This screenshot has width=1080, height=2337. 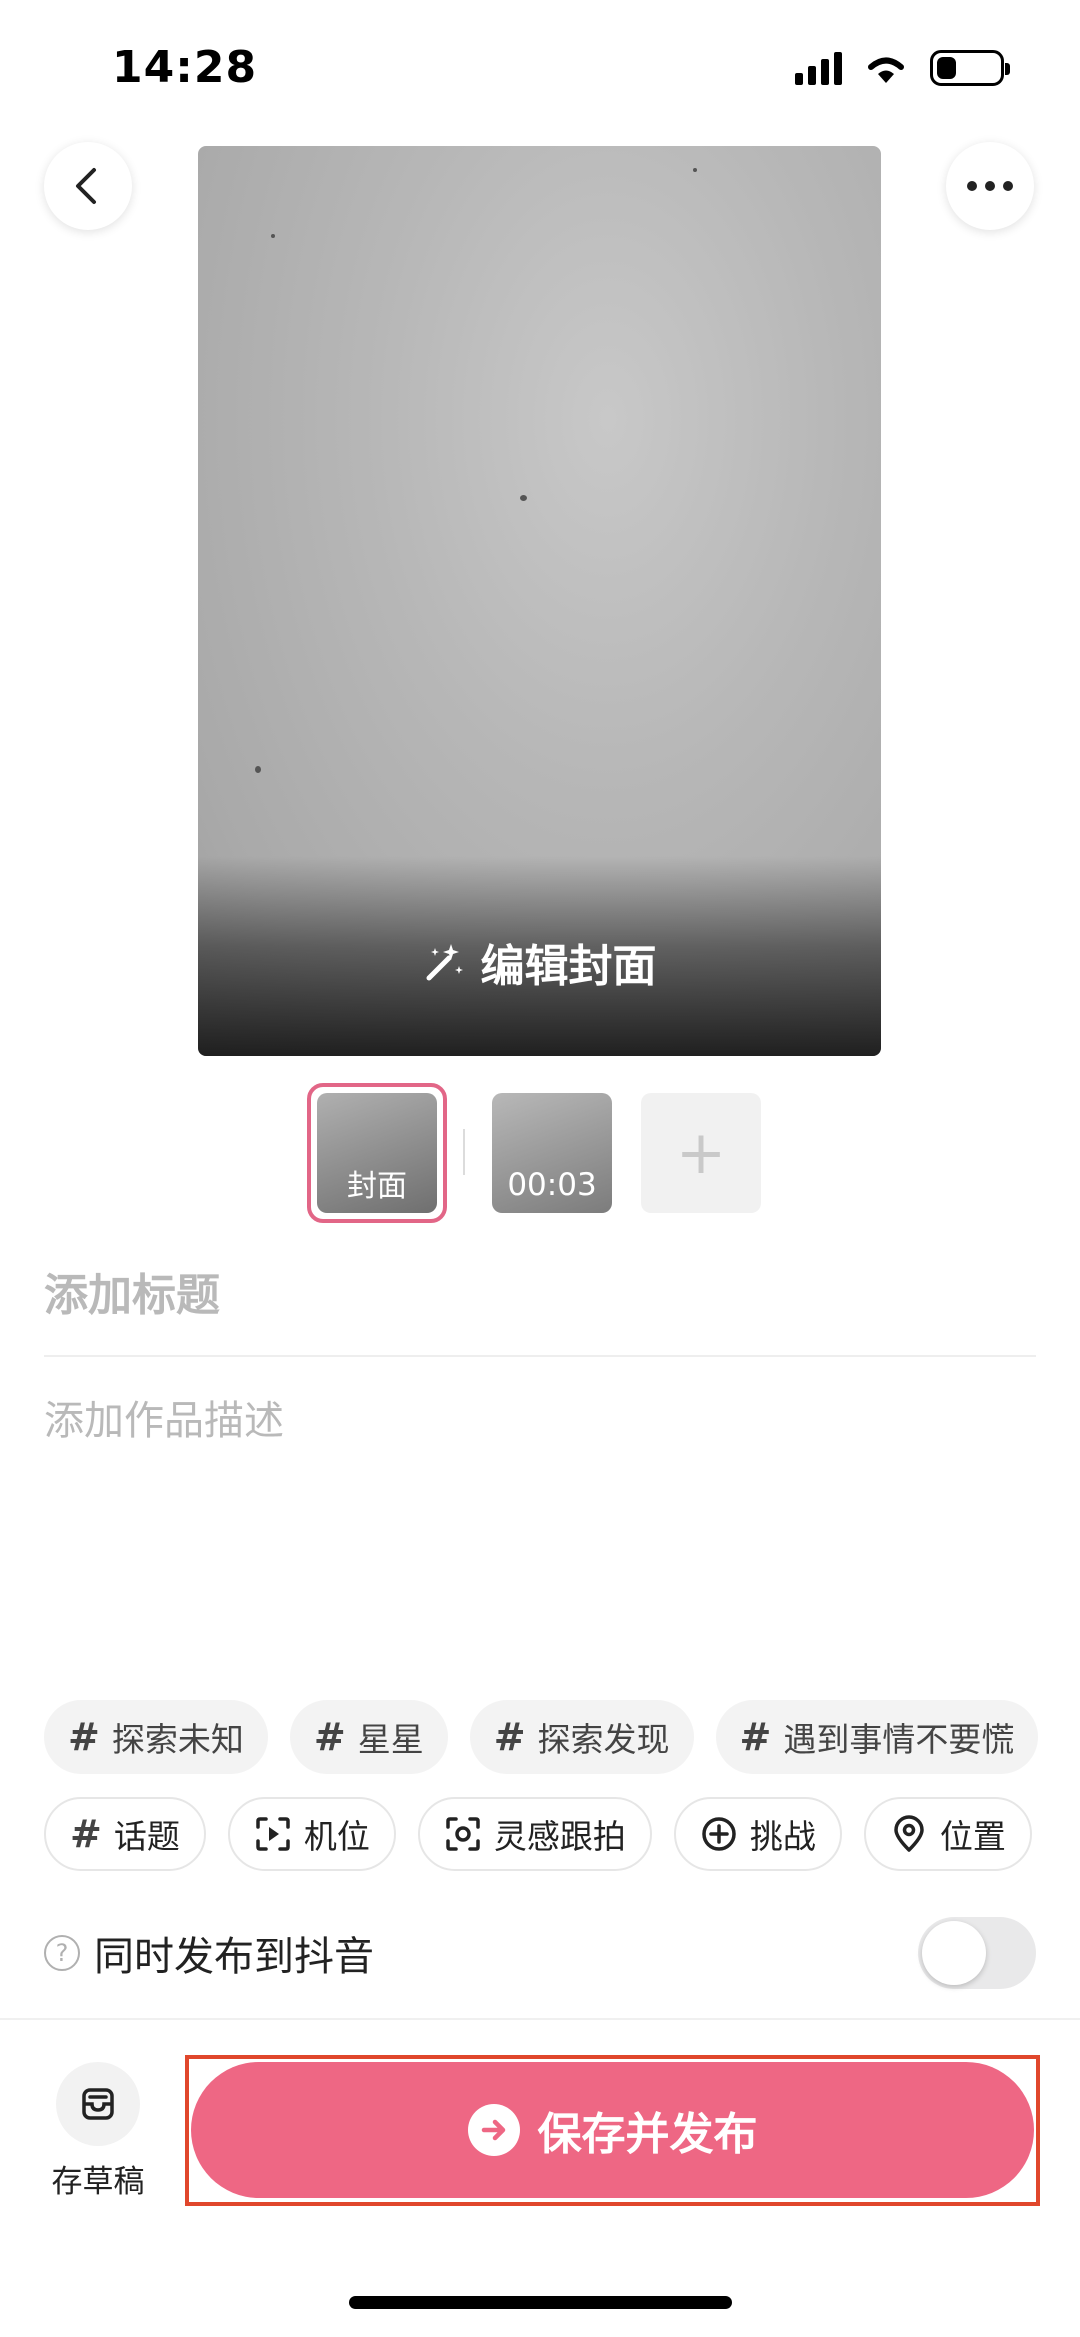 I want to click on back-button, so click(x=88, y=186).